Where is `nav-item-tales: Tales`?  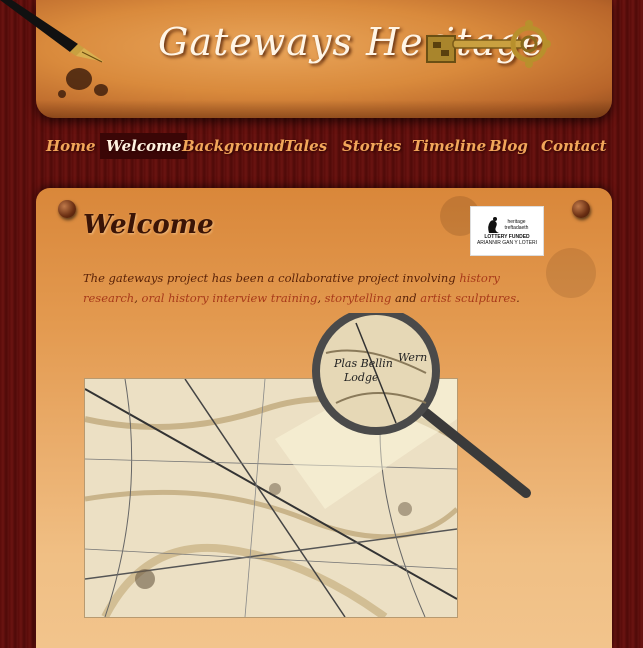 nav-item-tales: Tales is located at coordinates (305, 146).